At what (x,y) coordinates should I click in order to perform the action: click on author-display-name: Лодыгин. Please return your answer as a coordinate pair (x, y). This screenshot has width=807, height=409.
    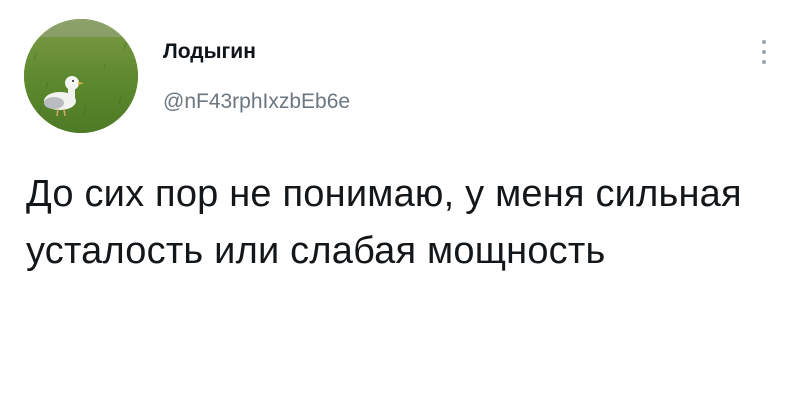
    Looking at the image, I should click on (209, 52).